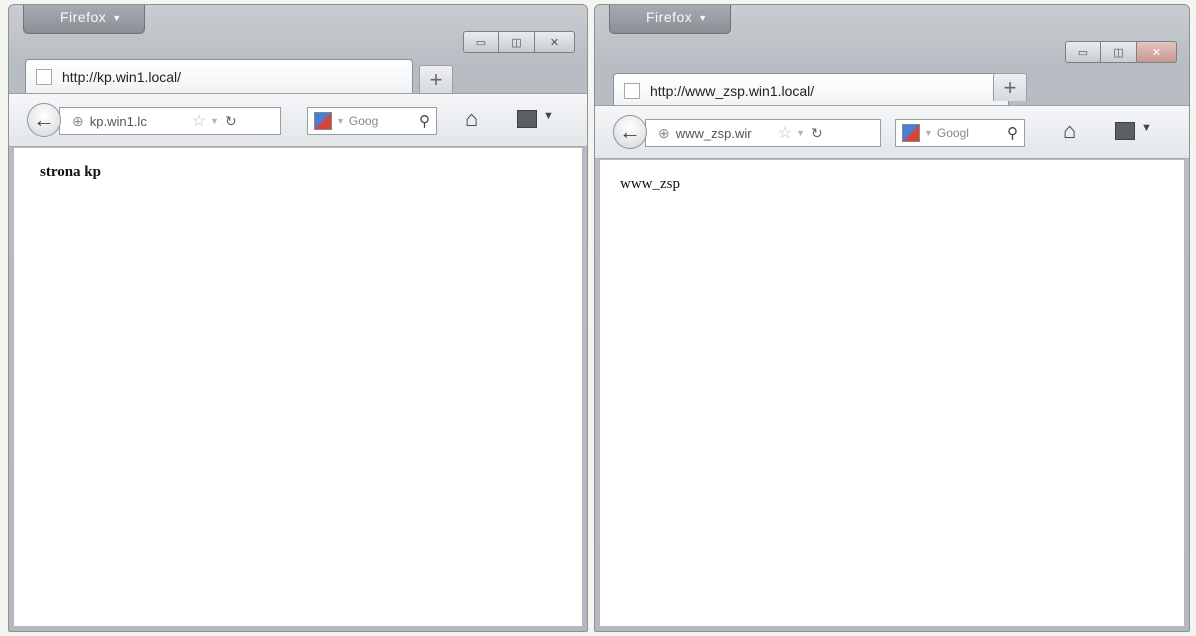 The height and width of the screenshot is (636, 1196). What do you see at coordinates (170, 121) in the screenshot?
I see `url-bar: ⊕ kp.win1.lc ☆ ▼ ↻` at bounding box center [170, 121].